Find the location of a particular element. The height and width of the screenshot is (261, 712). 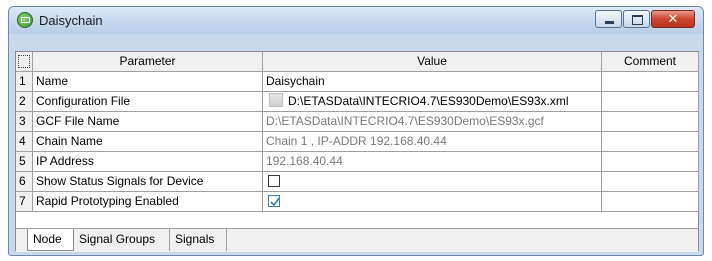

header-value: Value is located at coordinates (432, 62).